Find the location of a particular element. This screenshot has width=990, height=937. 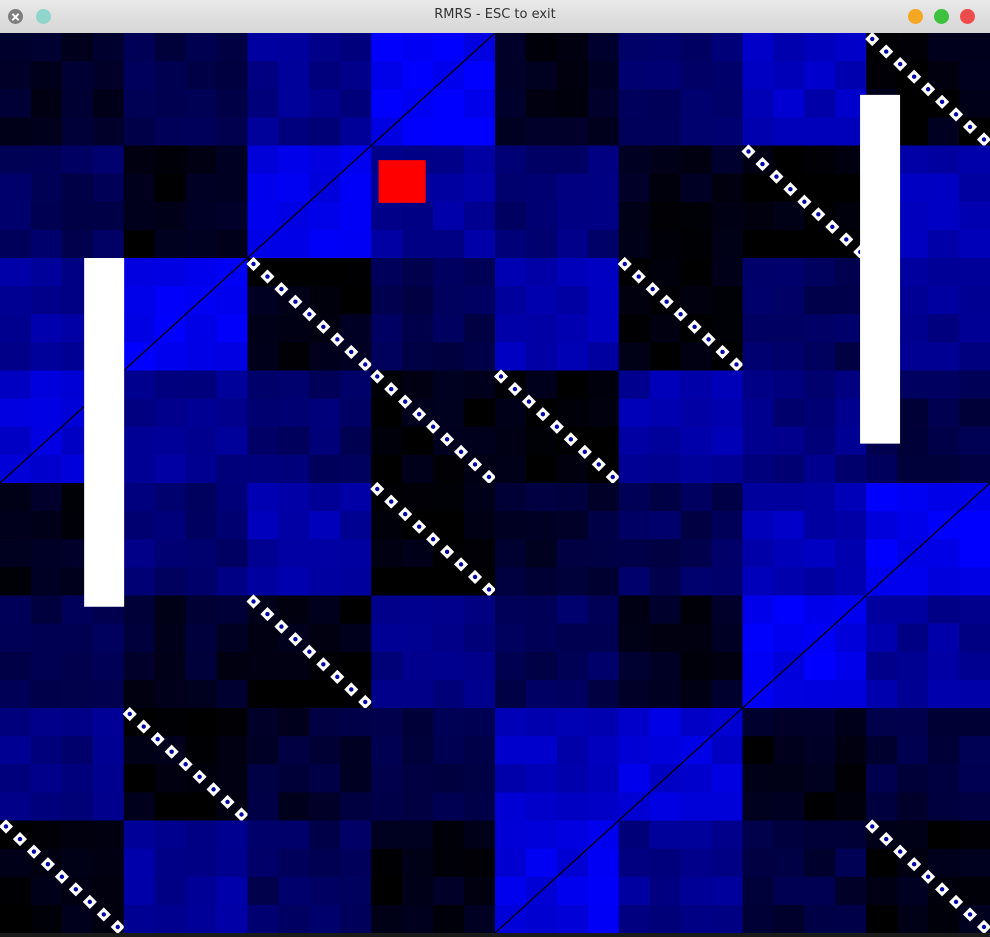

title-bar: RMRS - ESC to exit is located at coordinates (495, 17).